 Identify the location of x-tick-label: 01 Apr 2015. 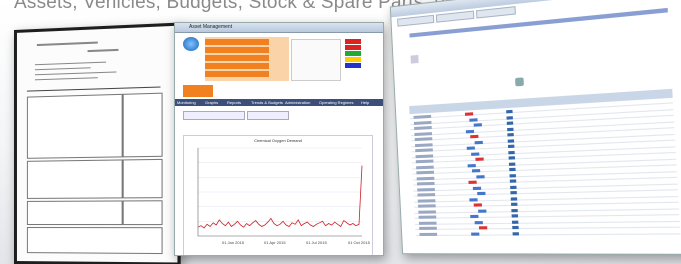
(275, 242).